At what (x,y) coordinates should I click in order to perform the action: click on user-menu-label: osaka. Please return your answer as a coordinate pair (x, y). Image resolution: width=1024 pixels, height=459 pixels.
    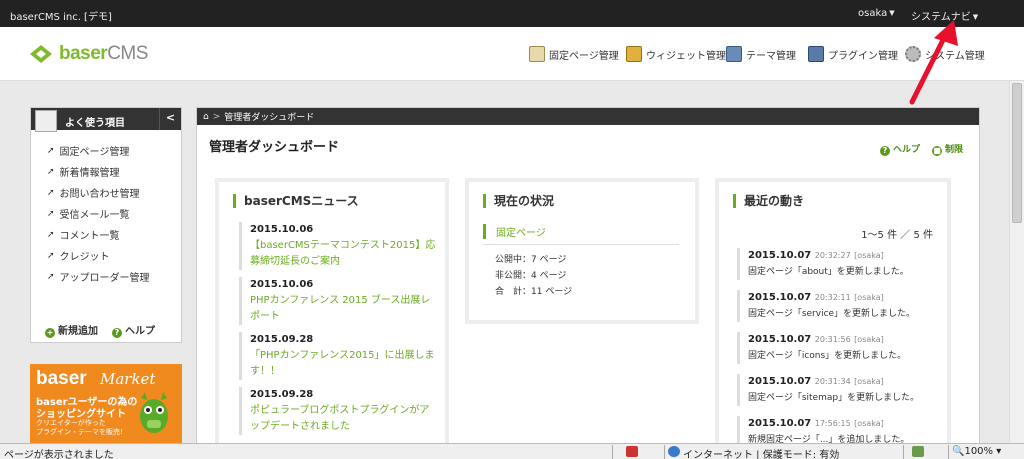
    Looking at the image, I should click on (873, 13).